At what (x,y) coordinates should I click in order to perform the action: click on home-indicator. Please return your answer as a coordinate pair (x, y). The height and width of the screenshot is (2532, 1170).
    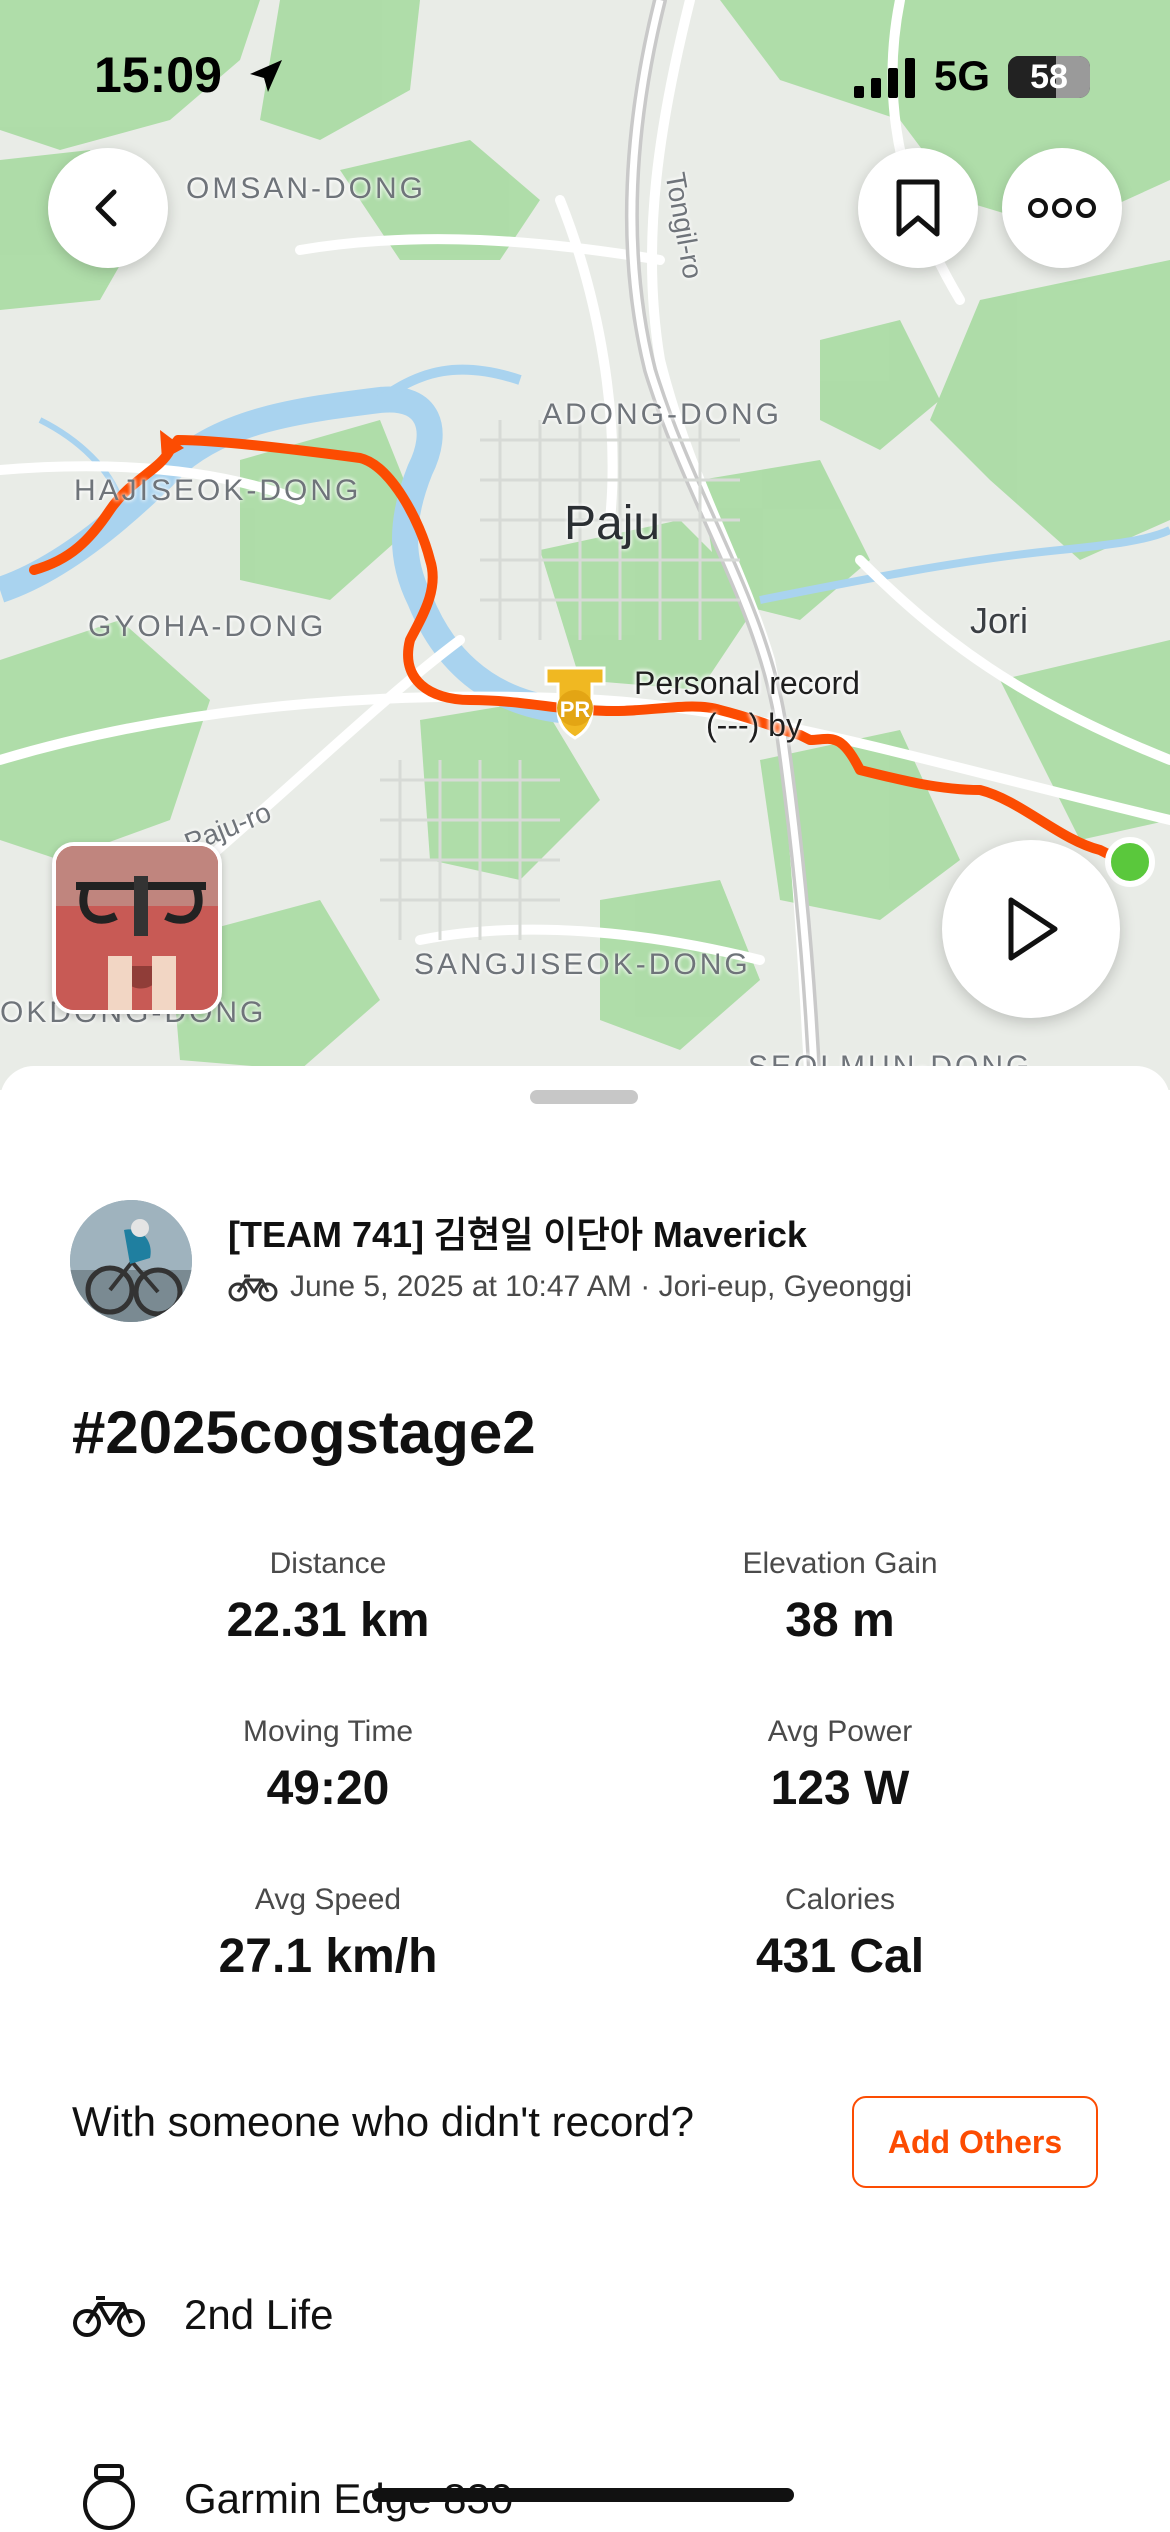
    Looking at the image, I should click on (583, 2495).